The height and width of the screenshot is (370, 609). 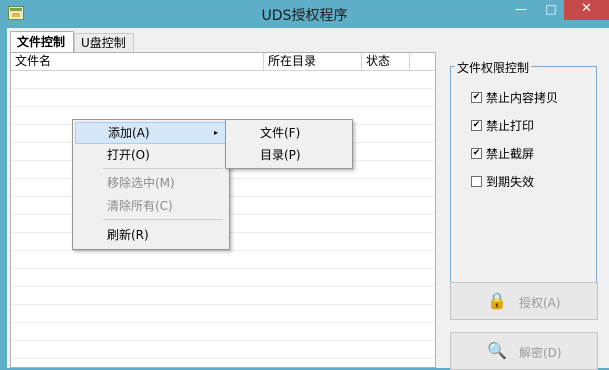 What do you see at coordinates (510, 126) in the screenshot?
I see `checkbox-label: 禁止打印` at bounding box center [510, 126].